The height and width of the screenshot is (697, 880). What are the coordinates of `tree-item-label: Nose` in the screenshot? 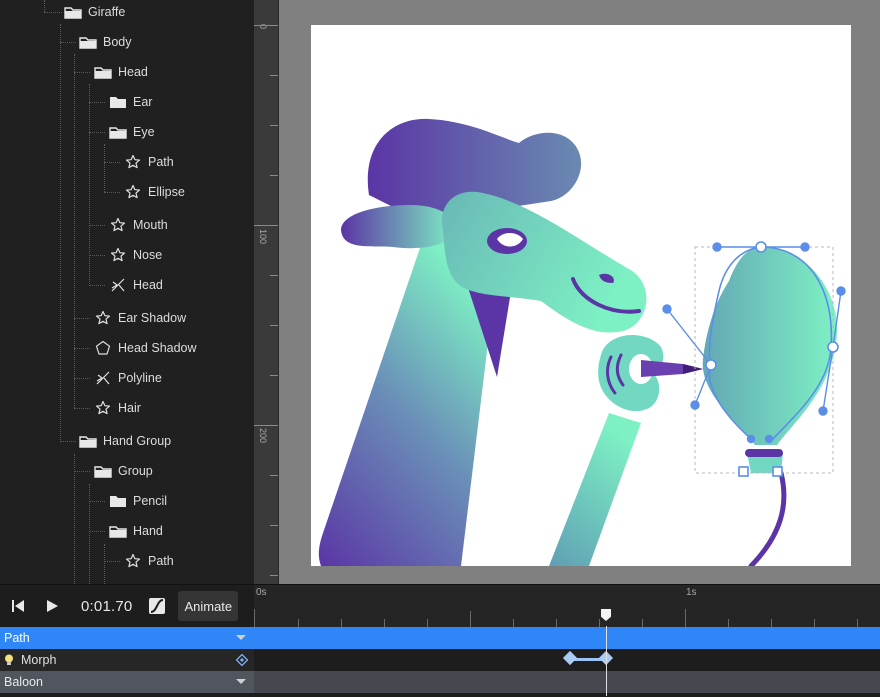 It's located at (148, 255).